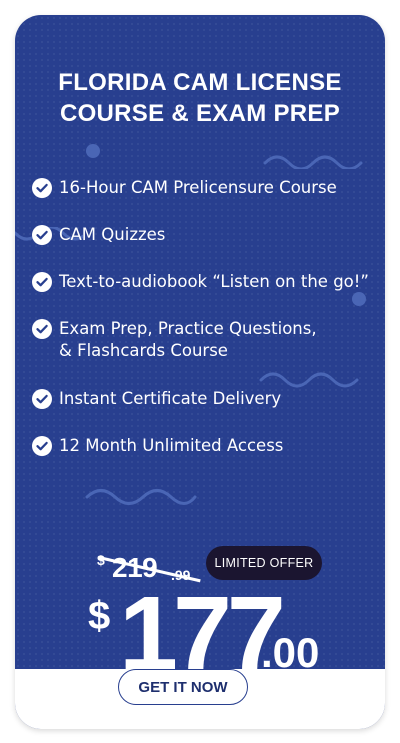  I want to click on feature-item: Text-to-audiobook “Listen on the go!”, so click(200, 282).